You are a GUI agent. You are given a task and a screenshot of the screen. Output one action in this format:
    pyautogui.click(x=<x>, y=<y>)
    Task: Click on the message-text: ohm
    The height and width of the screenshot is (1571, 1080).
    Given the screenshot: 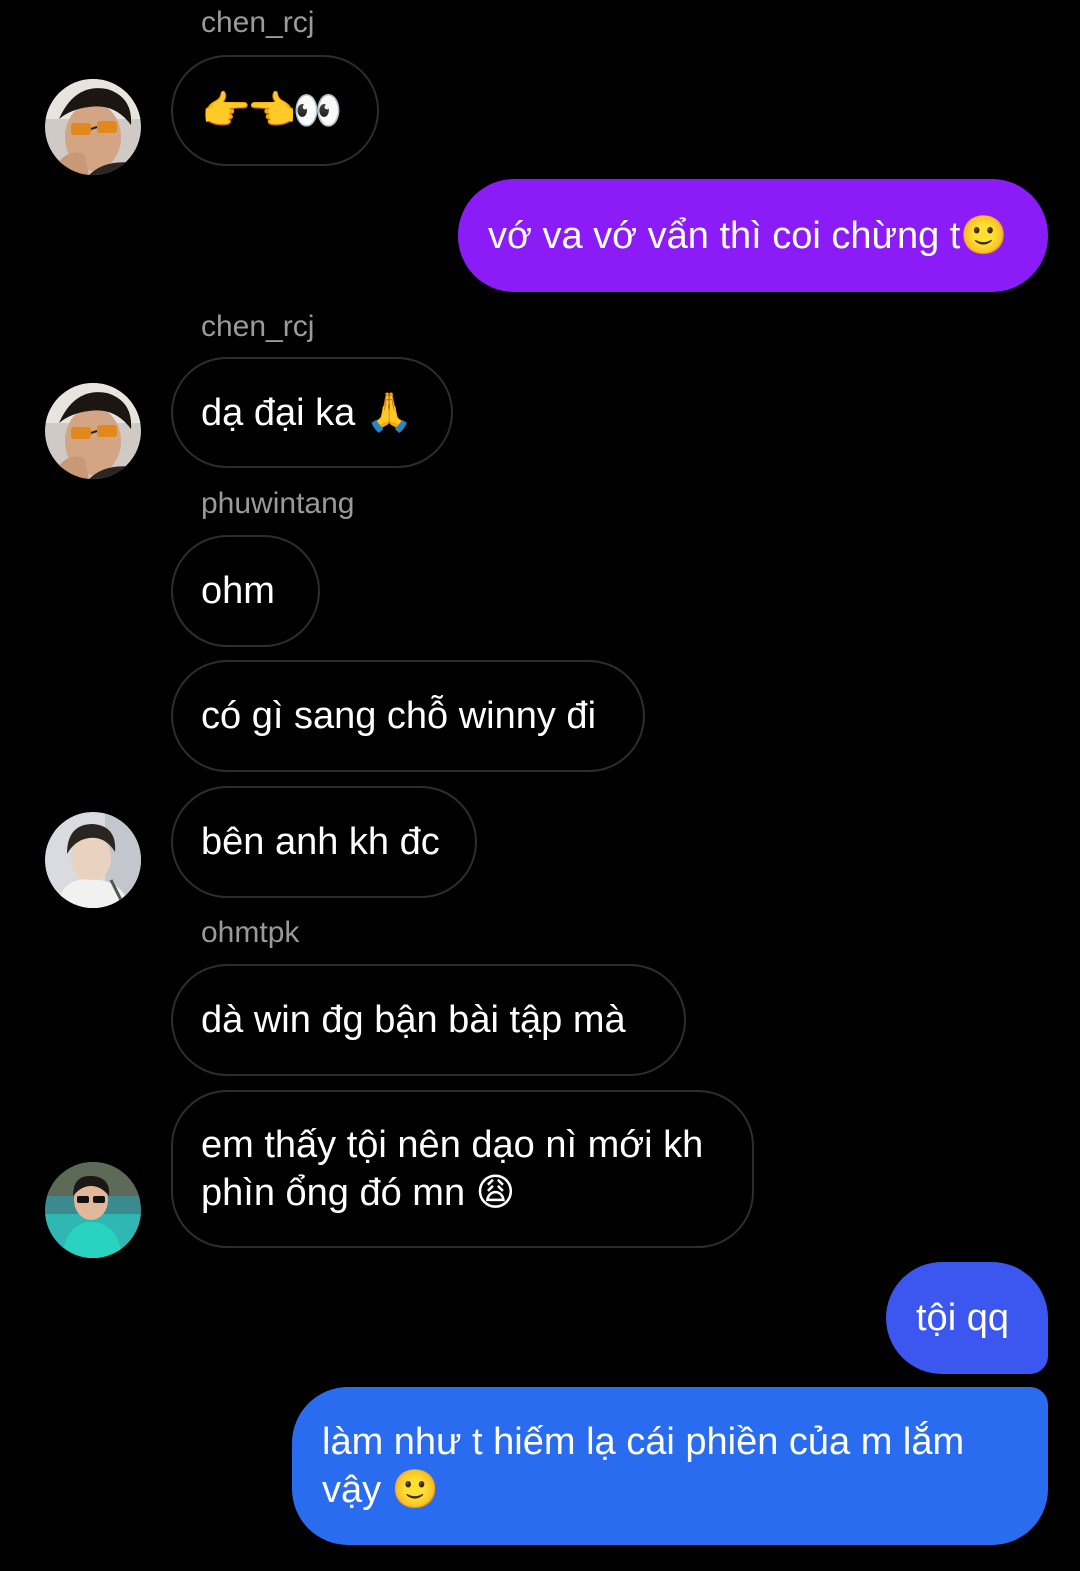 What is the action you would take?
    pyautogui.click(x=238, y=591)
    